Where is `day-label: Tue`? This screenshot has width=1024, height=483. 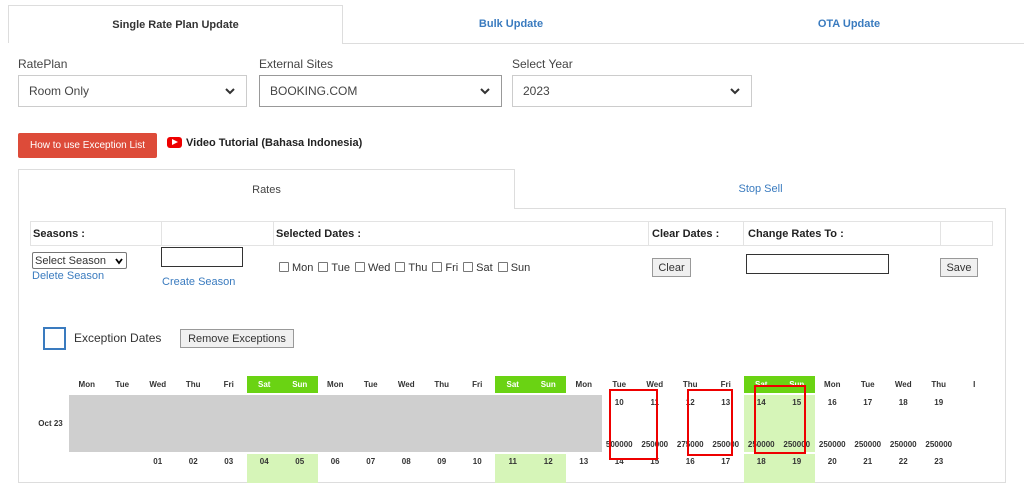 day-label: Tue is located at coordinates (340, 268).